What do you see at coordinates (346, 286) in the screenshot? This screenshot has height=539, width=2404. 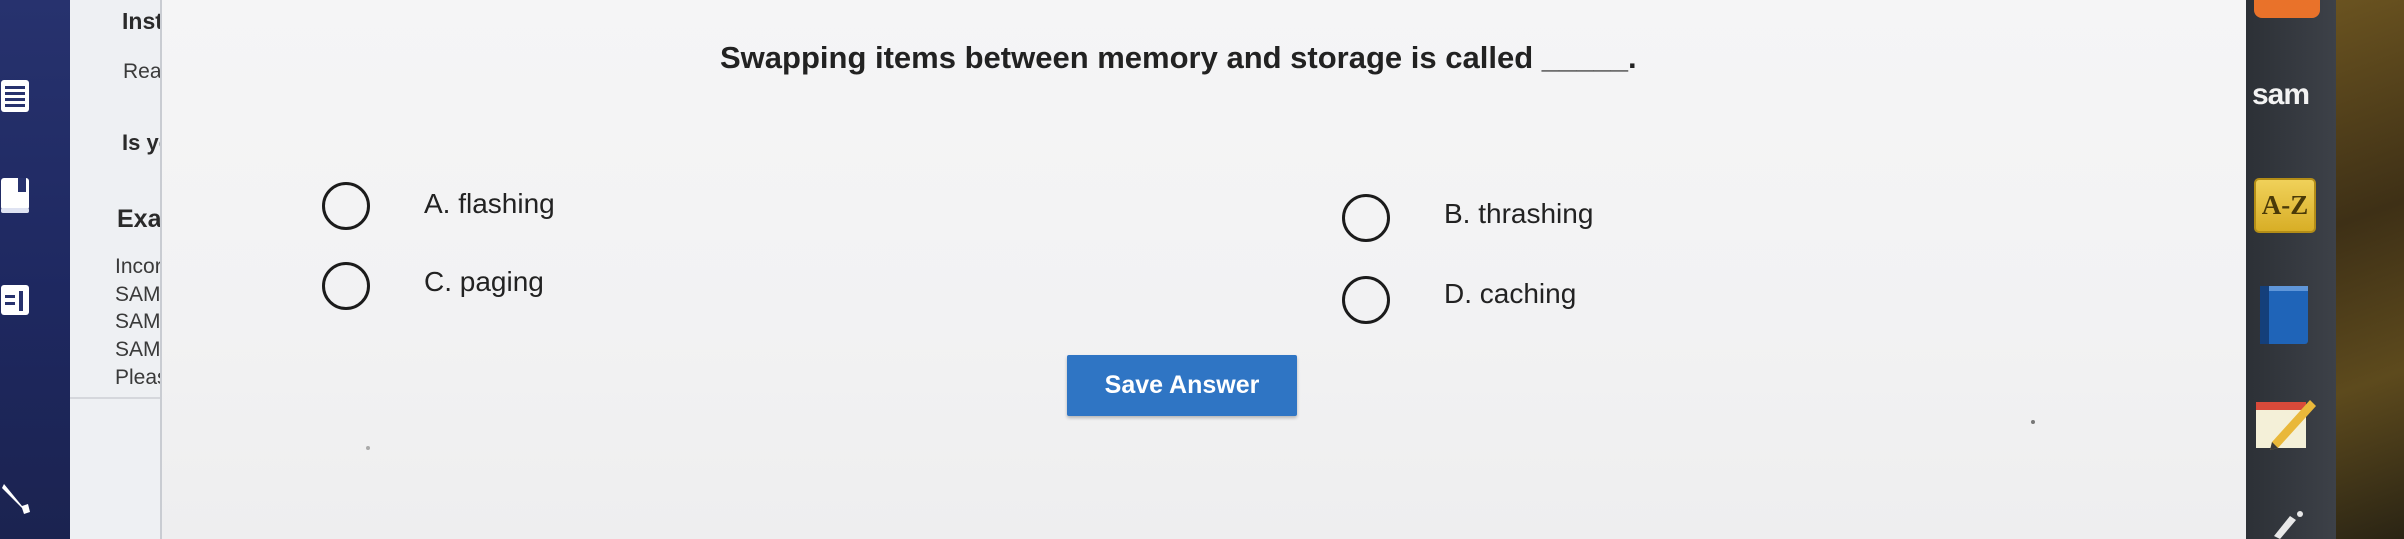 I see `radio-c` at bounding box center [346, 286].